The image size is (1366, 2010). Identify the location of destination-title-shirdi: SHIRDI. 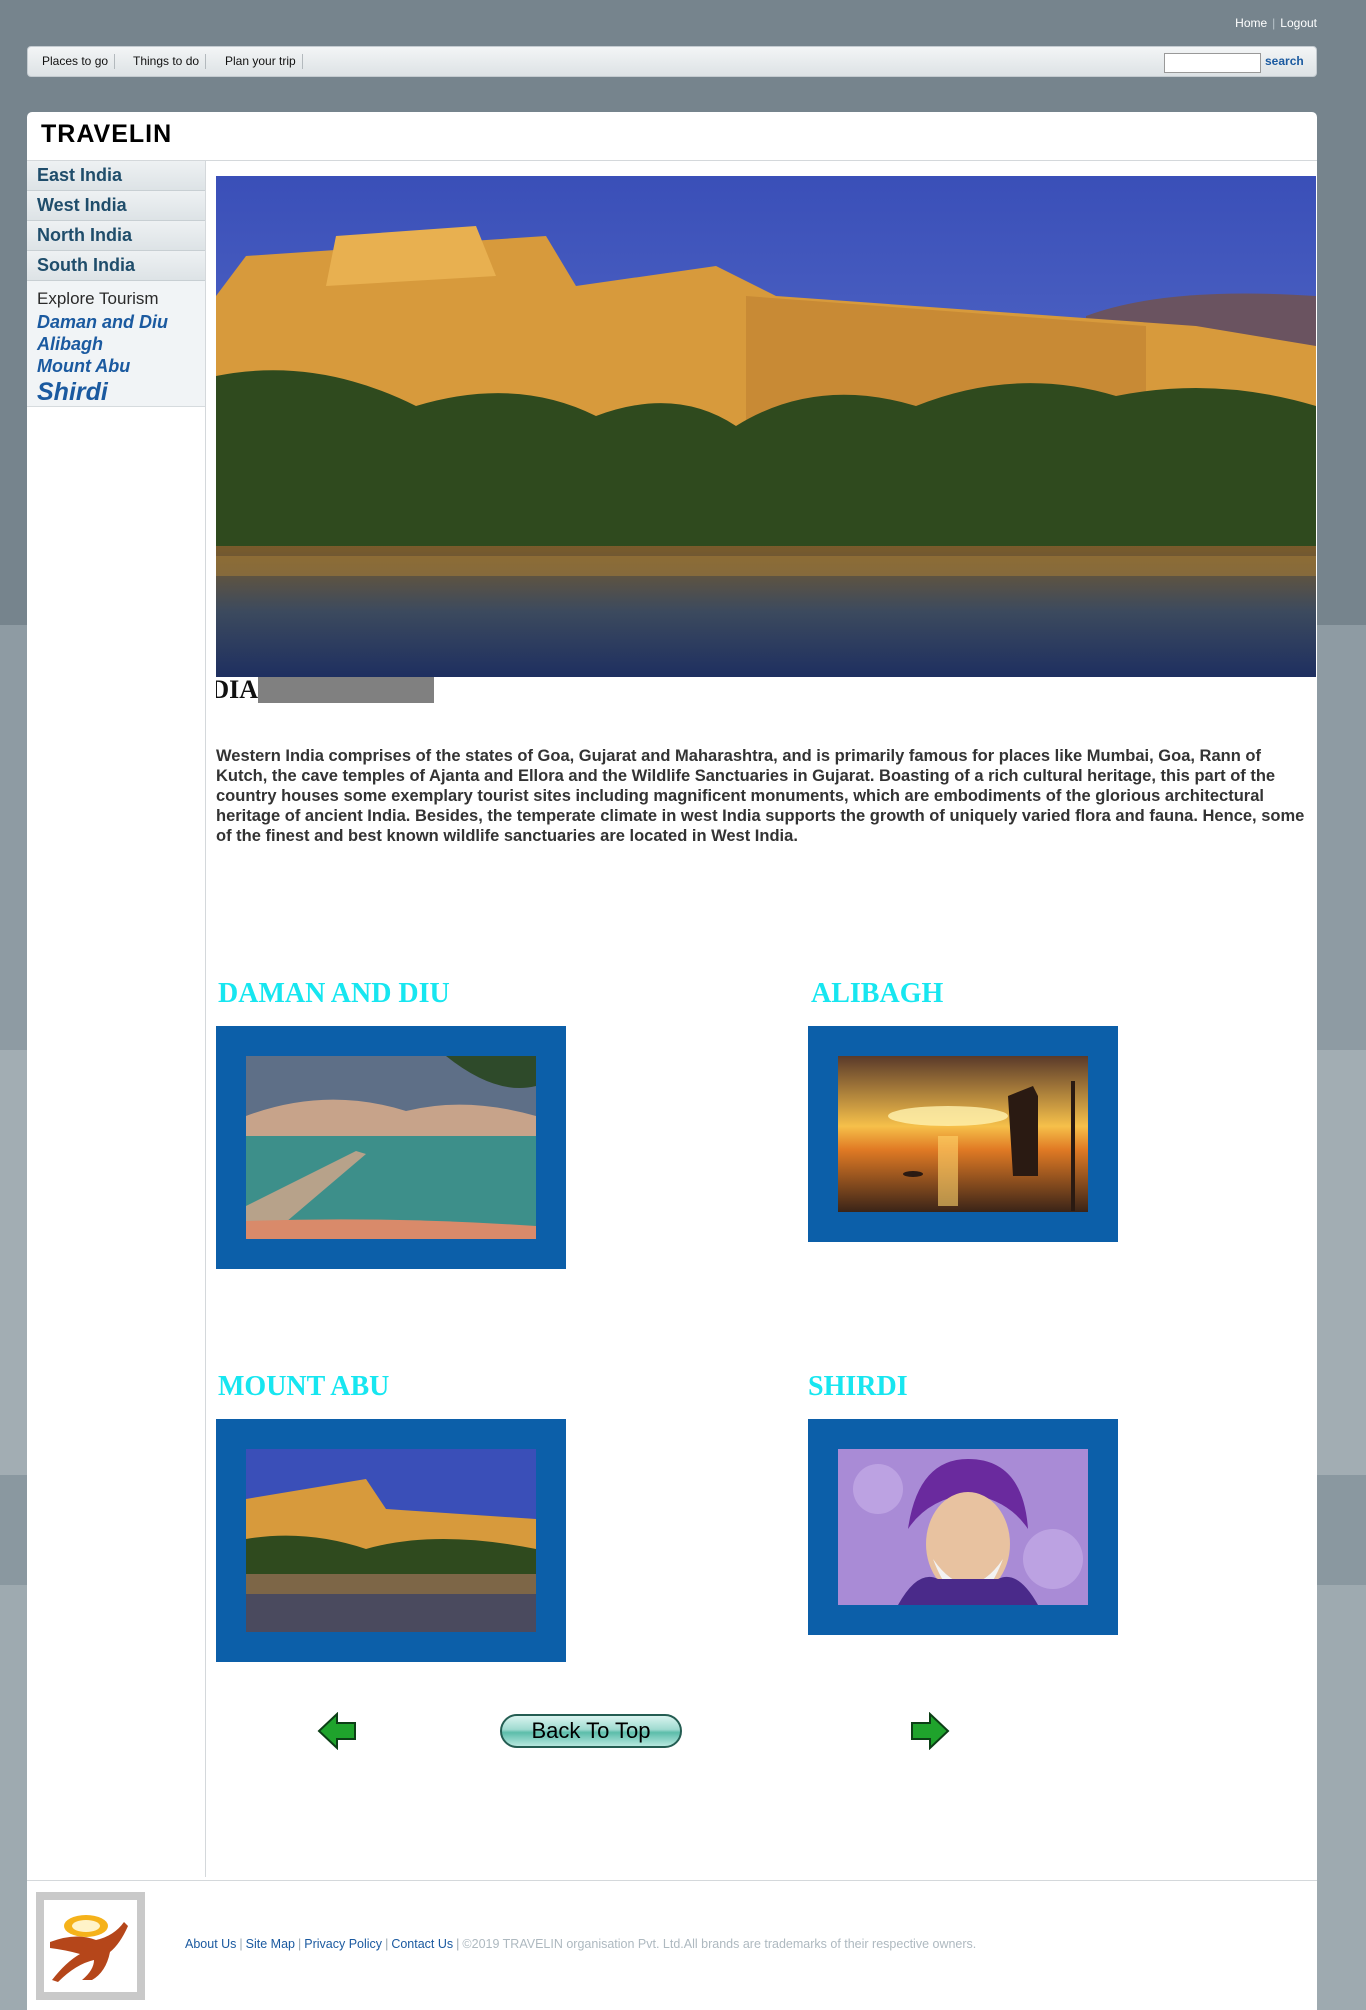
(858, 1386).